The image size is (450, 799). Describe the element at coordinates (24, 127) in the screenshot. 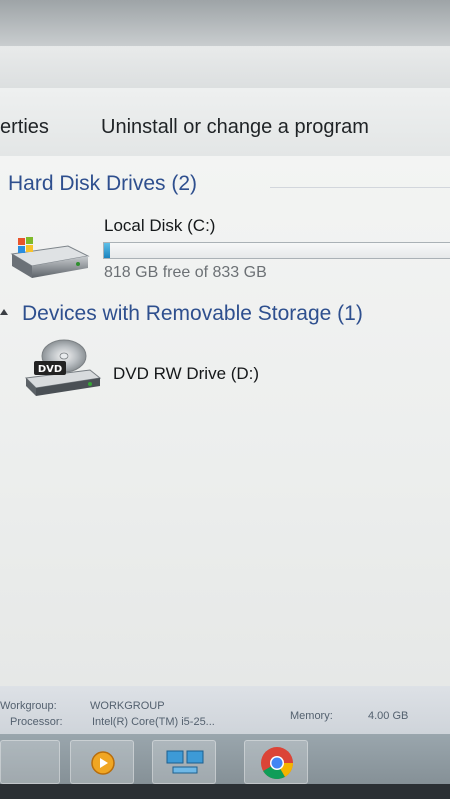

I see `system-properties-button: erties` at that location.